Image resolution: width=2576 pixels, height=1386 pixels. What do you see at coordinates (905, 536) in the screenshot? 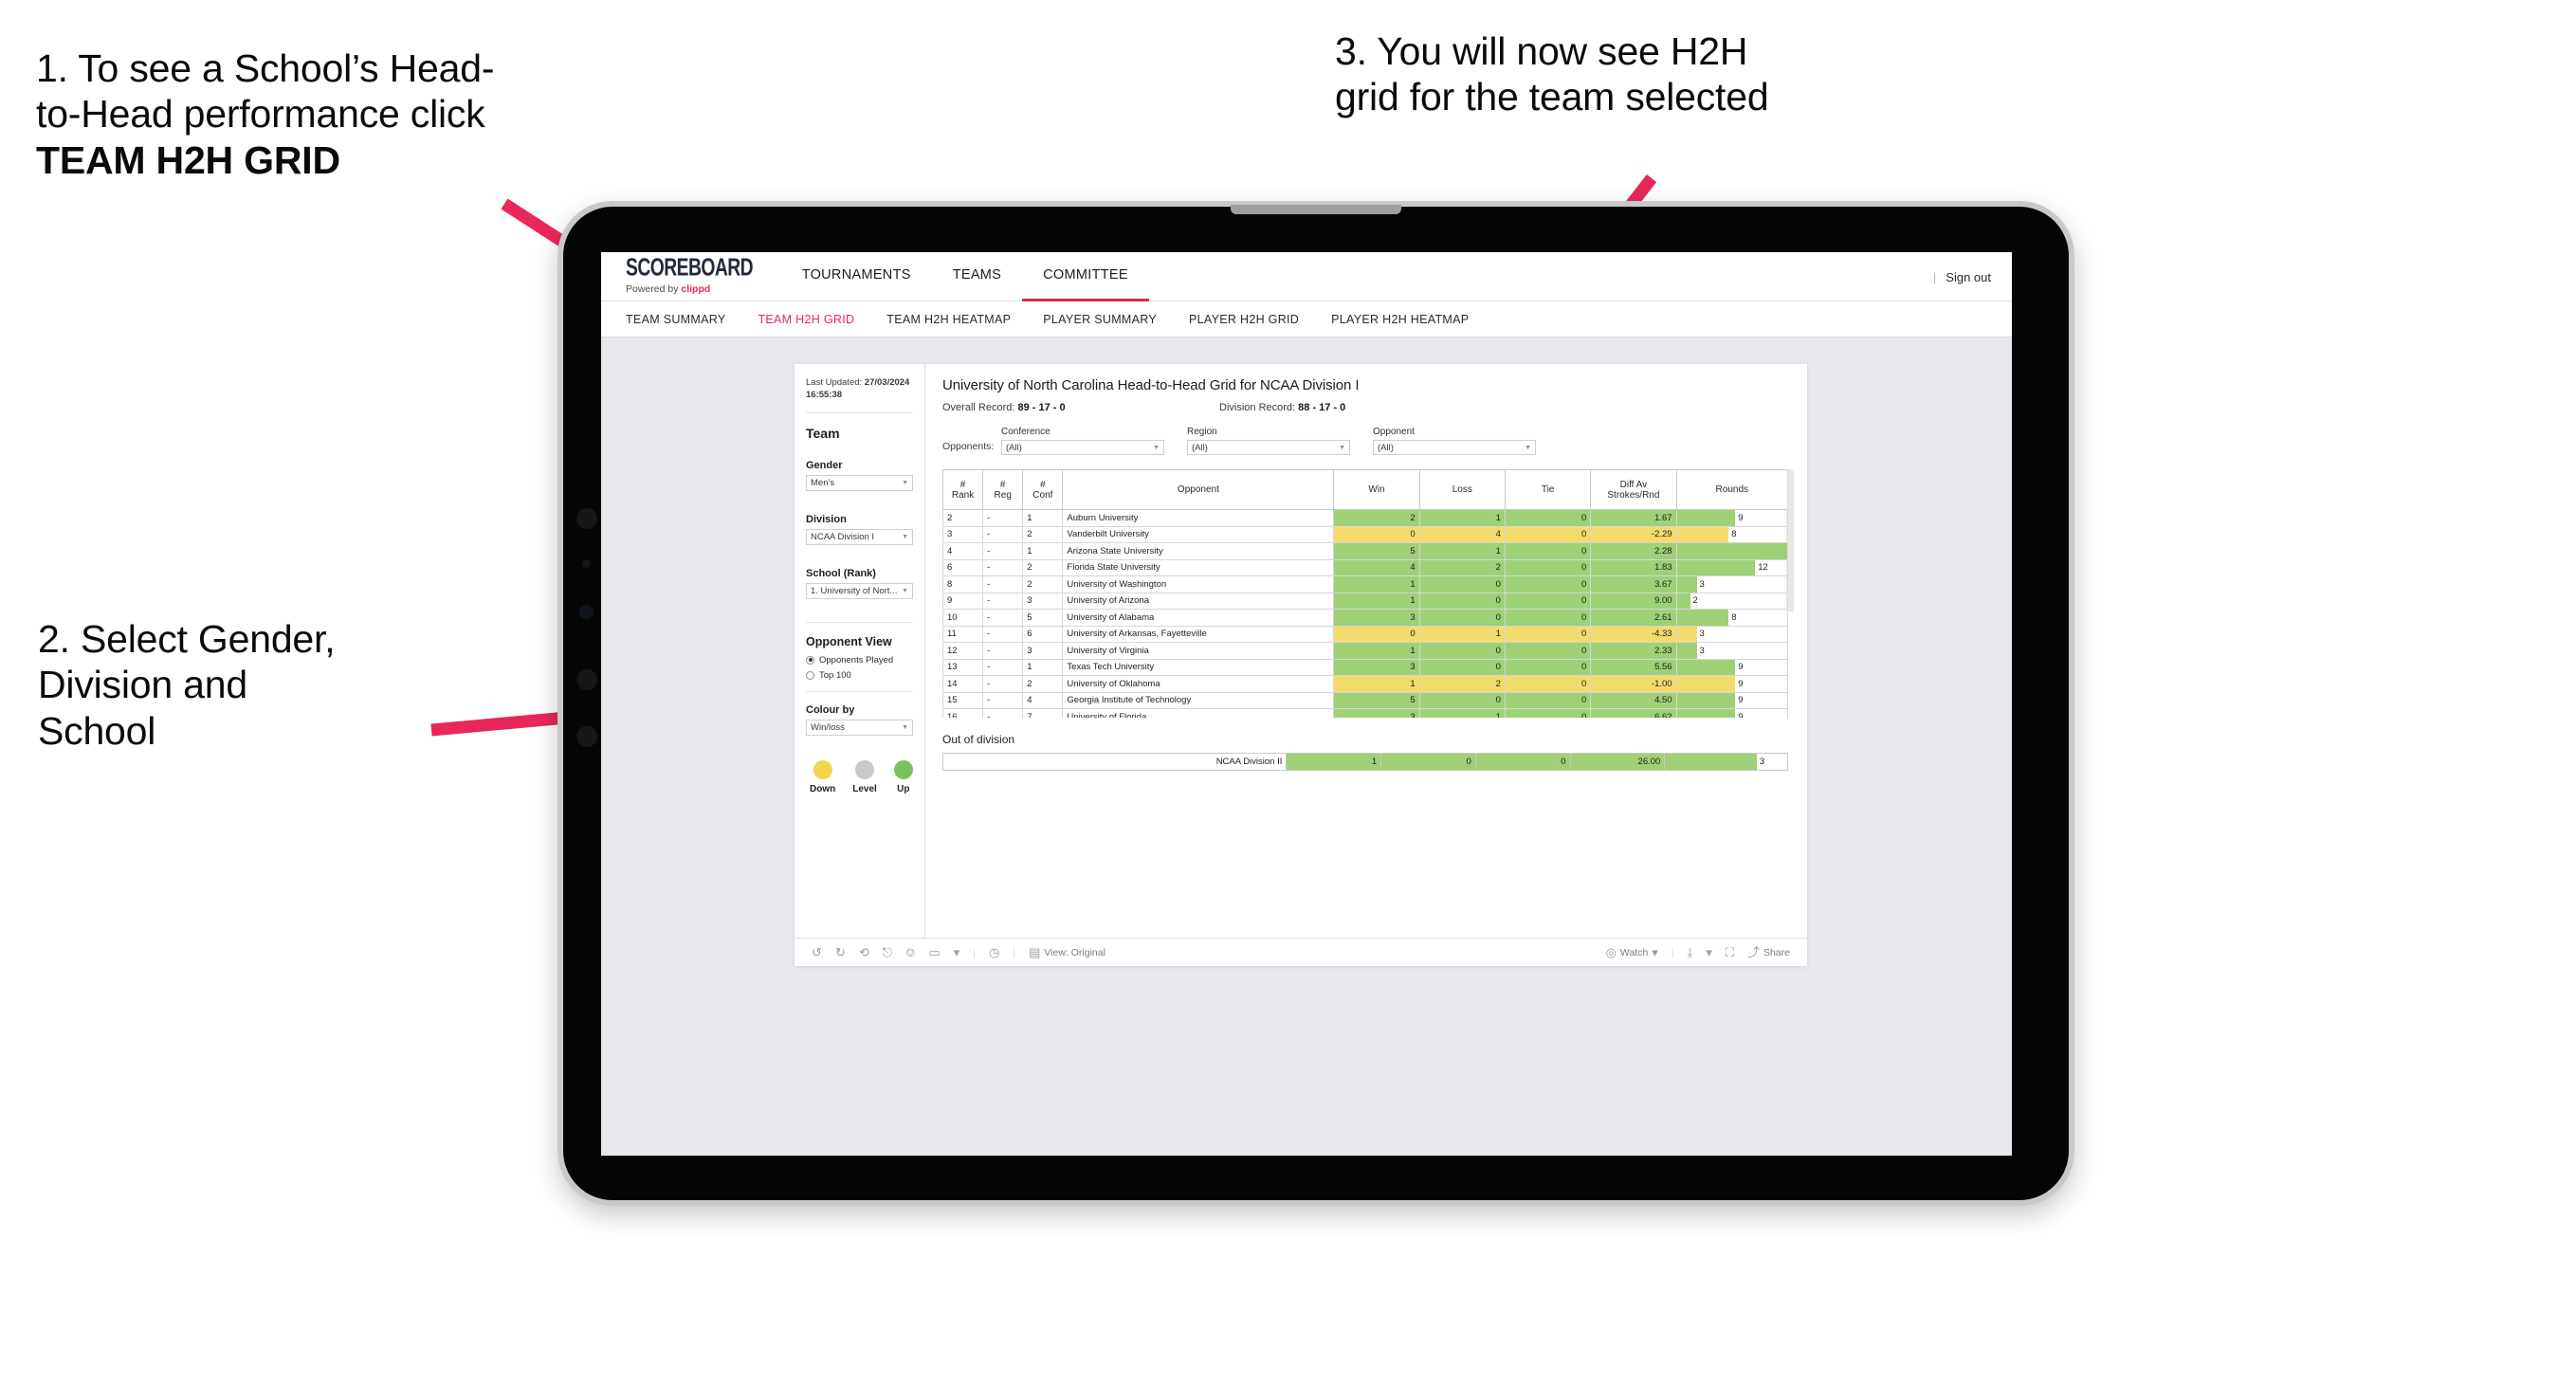
I see `chevron-down-icon: ▼` at bounding box center [905, 536].